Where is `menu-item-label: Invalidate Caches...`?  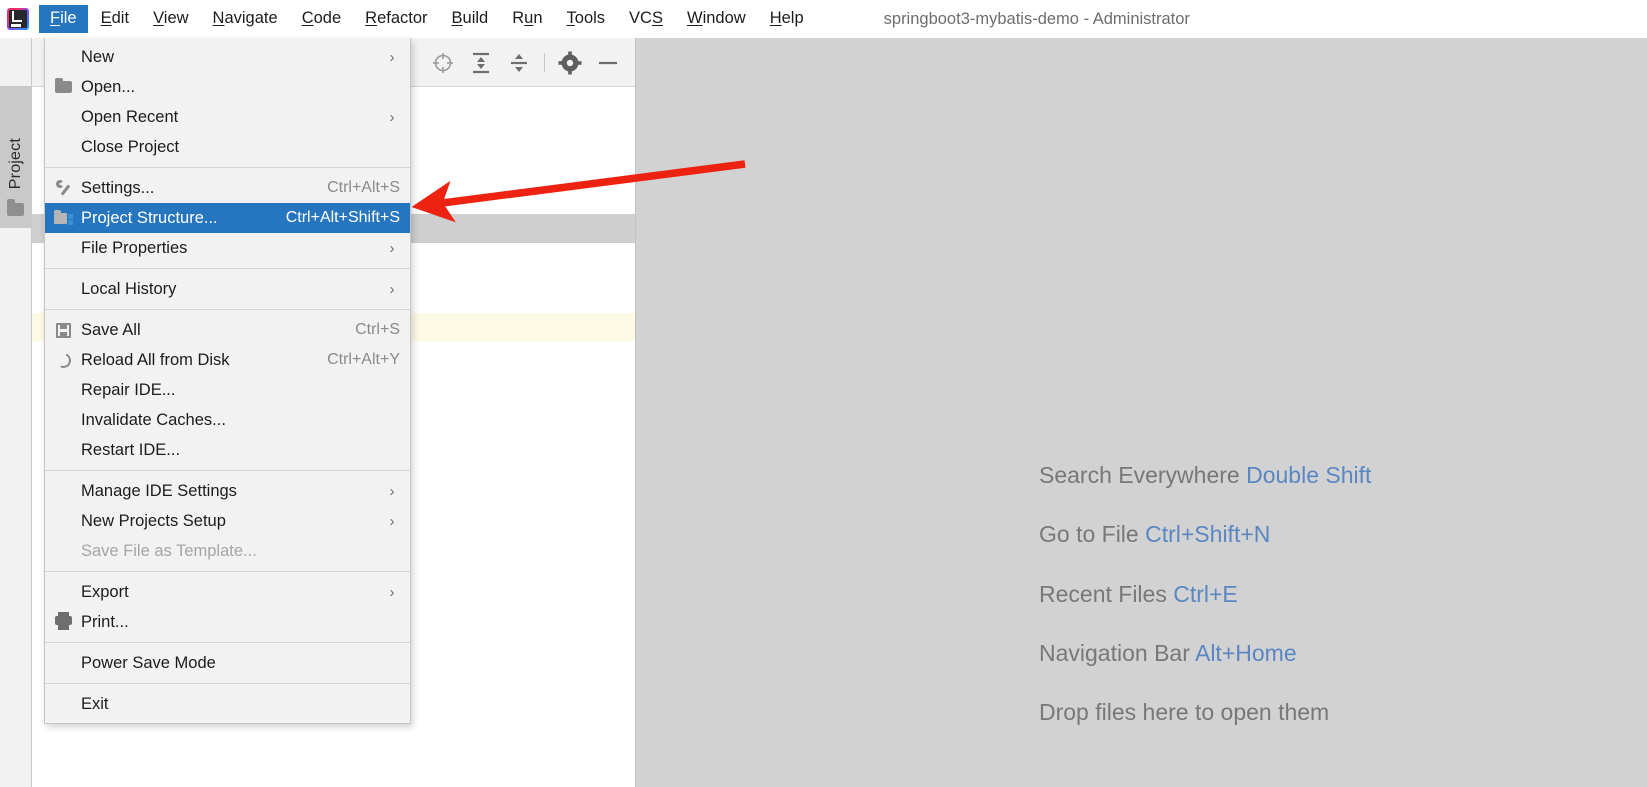 menu-item-label: Invalidate Caches... is located at coordinates (153, 419).